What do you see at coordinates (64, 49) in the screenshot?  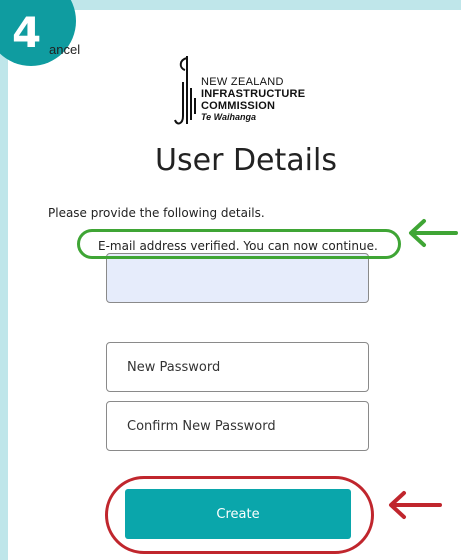 I see `cancel-link: ancel` at bounding box center [64, 49].